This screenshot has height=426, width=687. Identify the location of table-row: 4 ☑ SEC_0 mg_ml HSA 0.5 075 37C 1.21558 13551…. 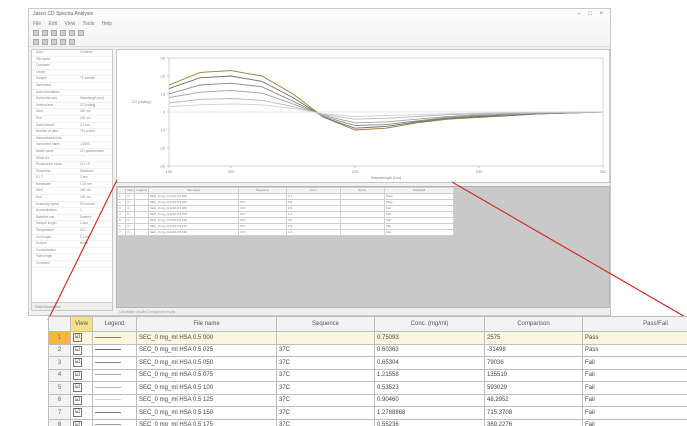
(367, 375).